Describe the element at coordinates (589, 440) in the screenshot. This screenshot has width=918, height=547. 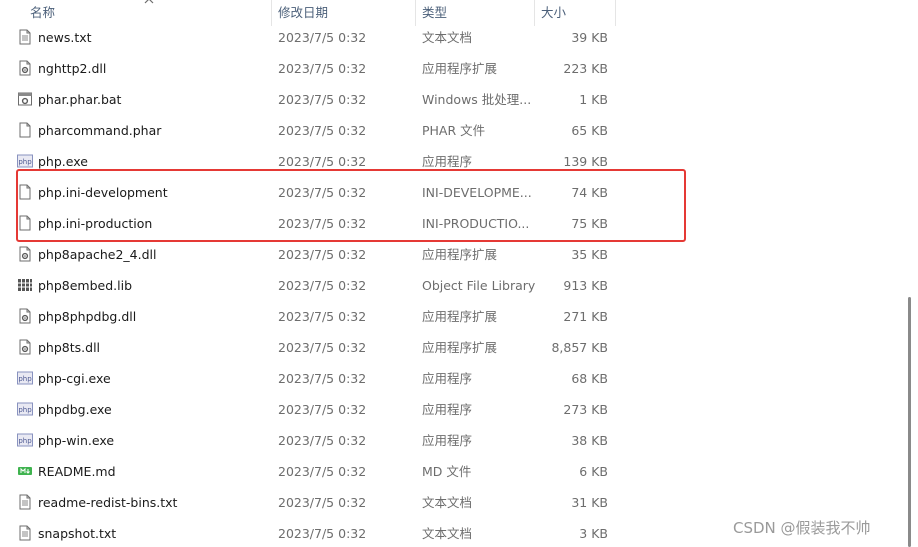
I see `file-size: 38 KB` at that location.